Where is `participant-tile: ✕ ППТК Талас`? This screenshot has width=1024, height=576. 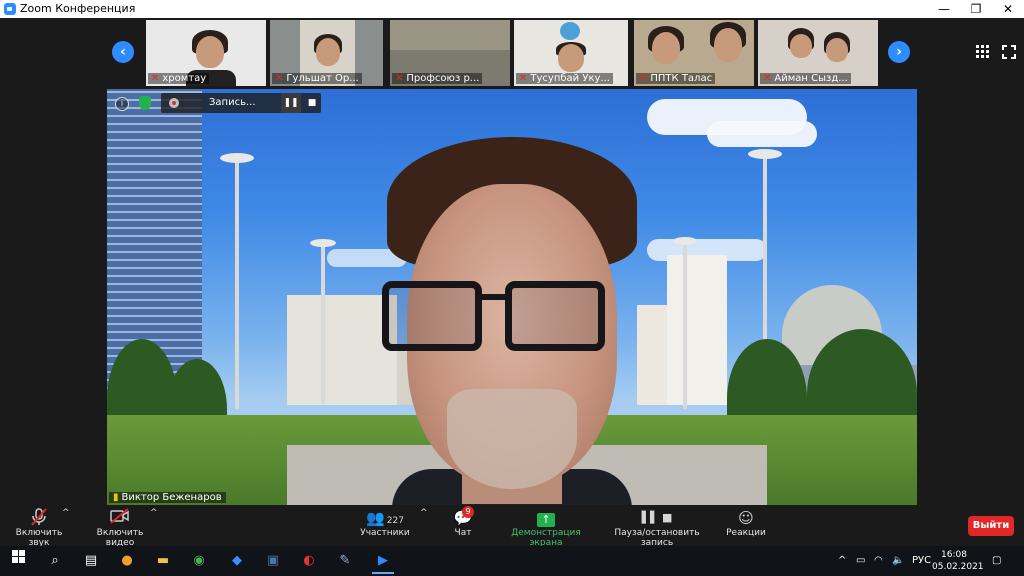 participant-tile: ✕ ППТК Талас is located at coordinates (694, 53).